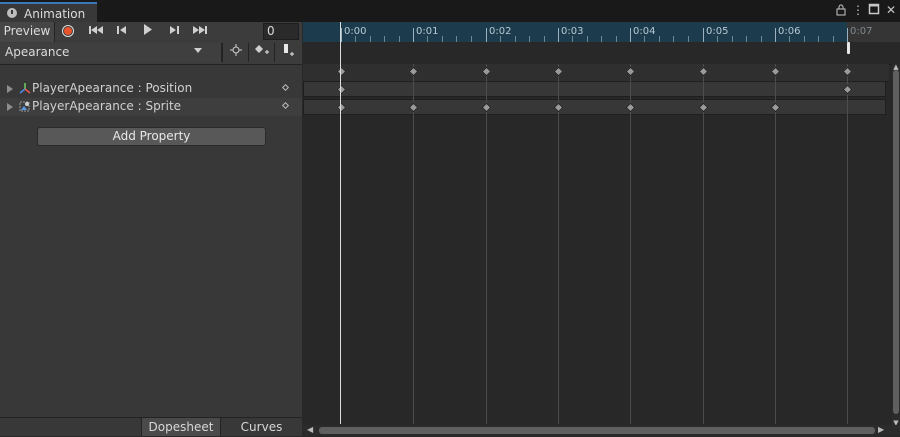 The height and width of the screenshot is (437, 900). Describe the element at coordinates (281, 31) in the screenshot. I see `frame-input: 0` at that location.